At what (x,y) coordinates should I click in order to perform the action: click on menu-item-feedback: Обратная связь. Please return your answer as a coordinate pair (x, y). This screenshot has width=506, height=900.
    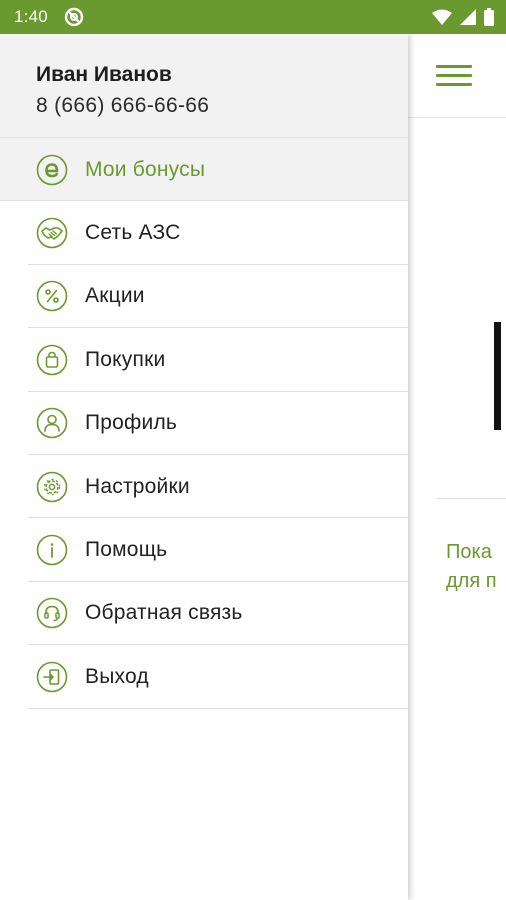
    Looking at the image, I should click on (204, 614).